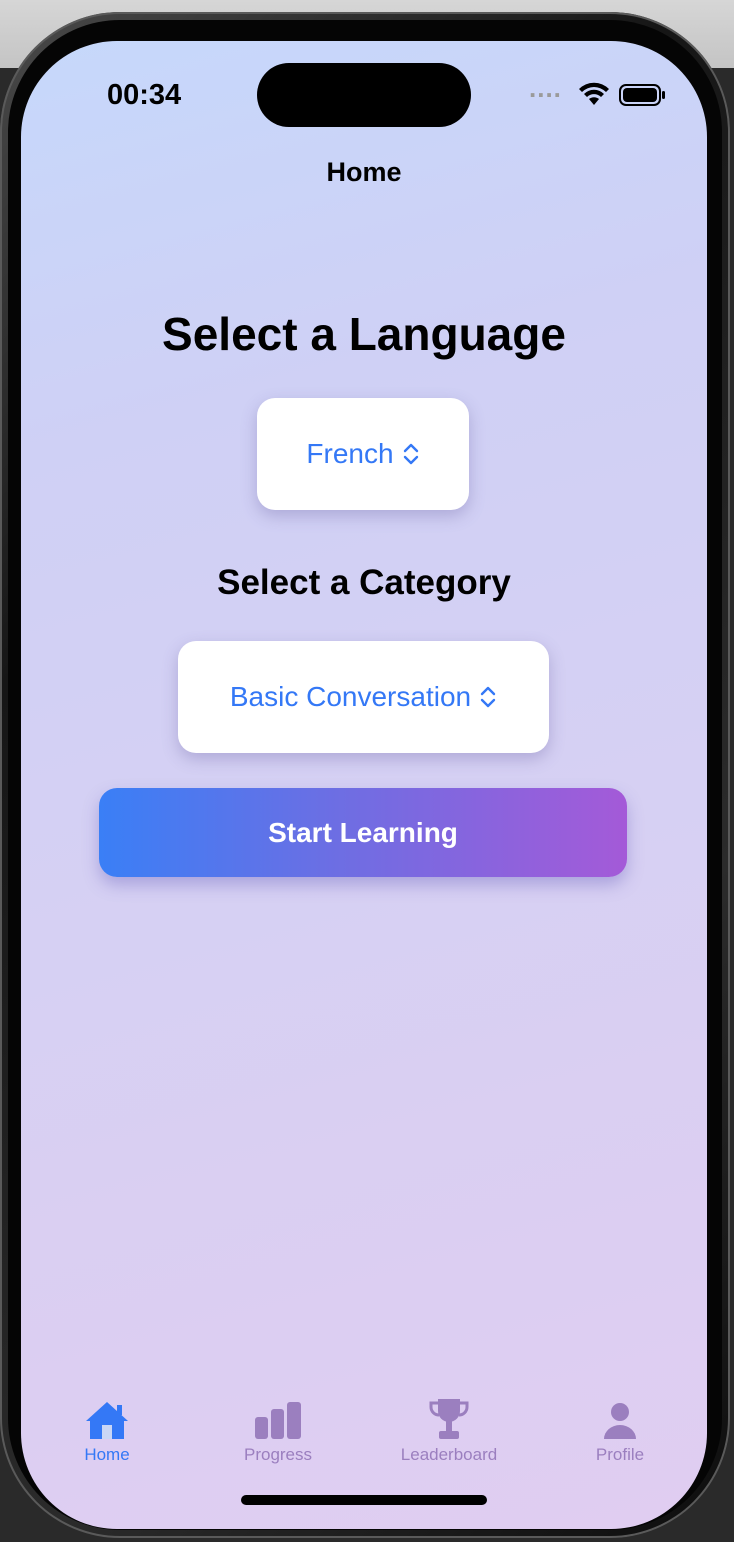 The width and height of the screenshot is (734, 1542). I want to click on language-picker: French, so click(363, 454).